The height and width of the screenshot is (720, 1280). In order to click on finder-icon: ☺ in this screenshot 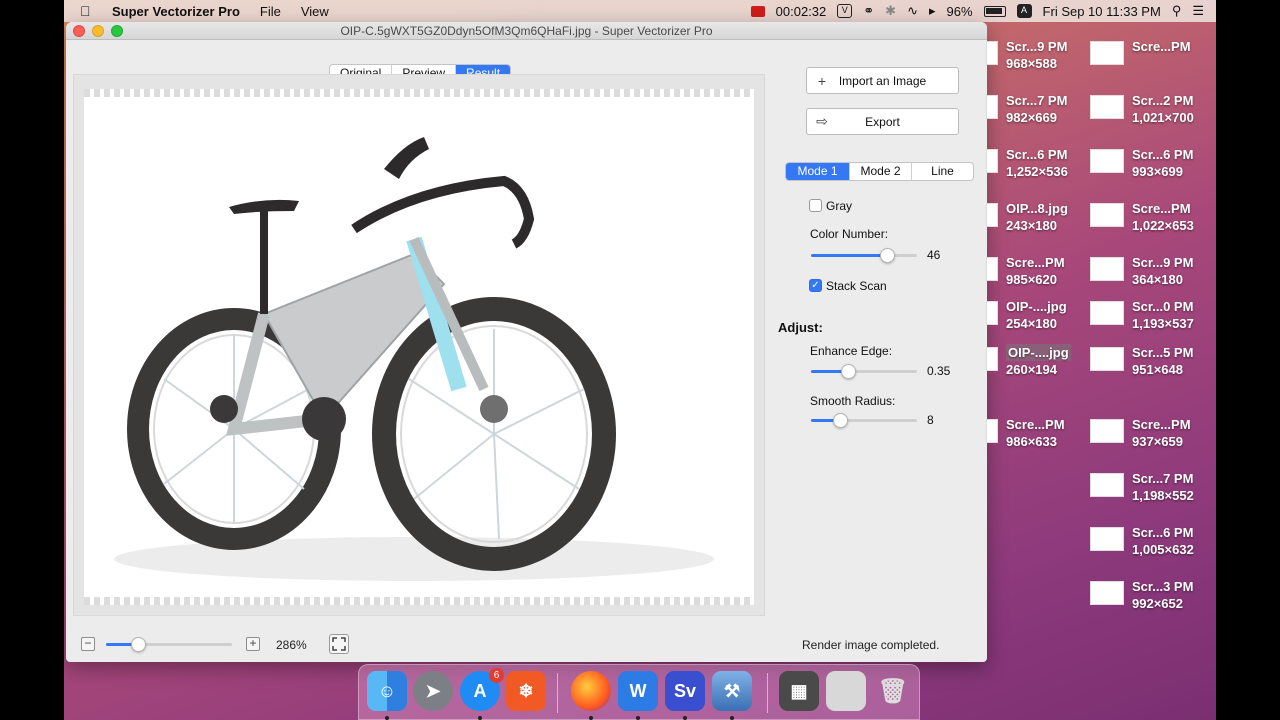, I will do `click(387, 691)`.